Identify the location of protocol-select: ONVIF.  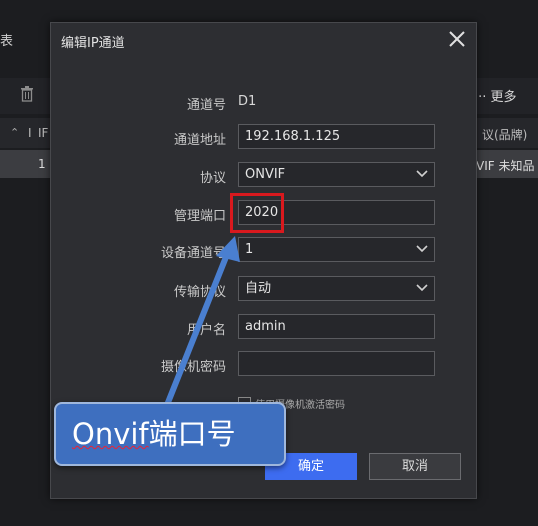
(336, 174).